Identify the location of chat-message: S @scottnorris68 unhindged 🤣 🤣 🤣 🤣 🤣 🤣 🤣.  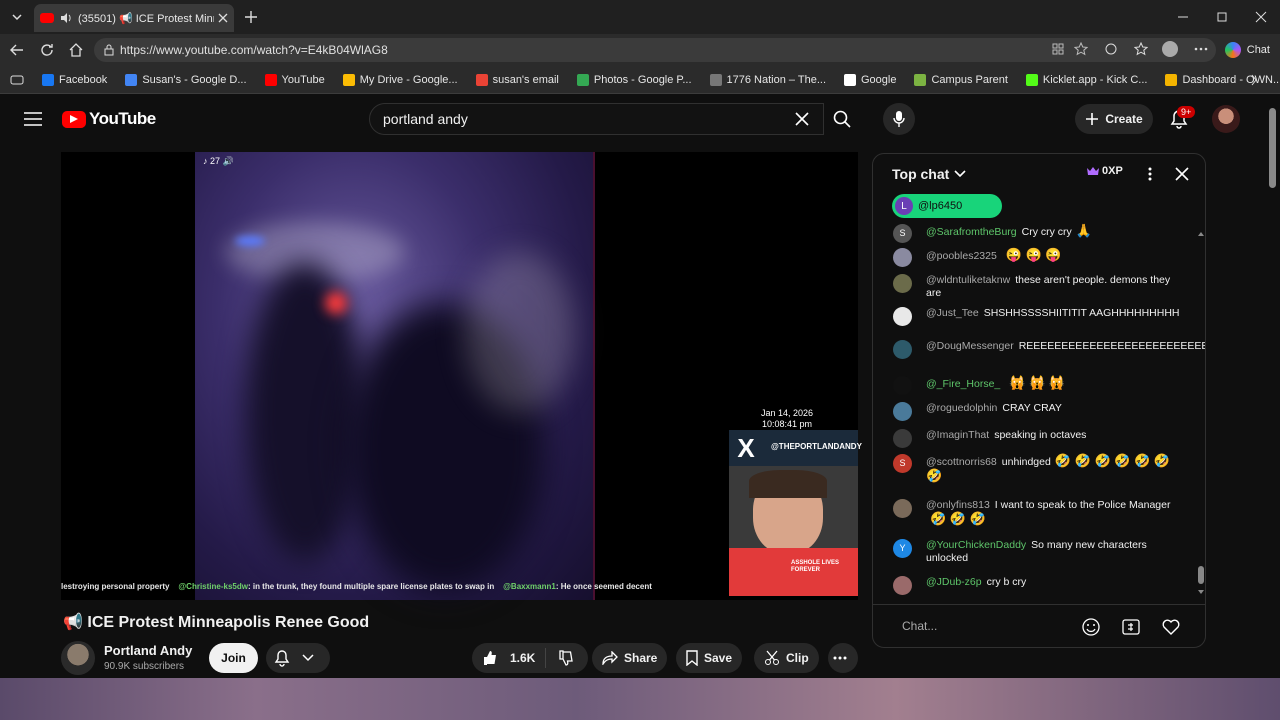
(1038, 469).